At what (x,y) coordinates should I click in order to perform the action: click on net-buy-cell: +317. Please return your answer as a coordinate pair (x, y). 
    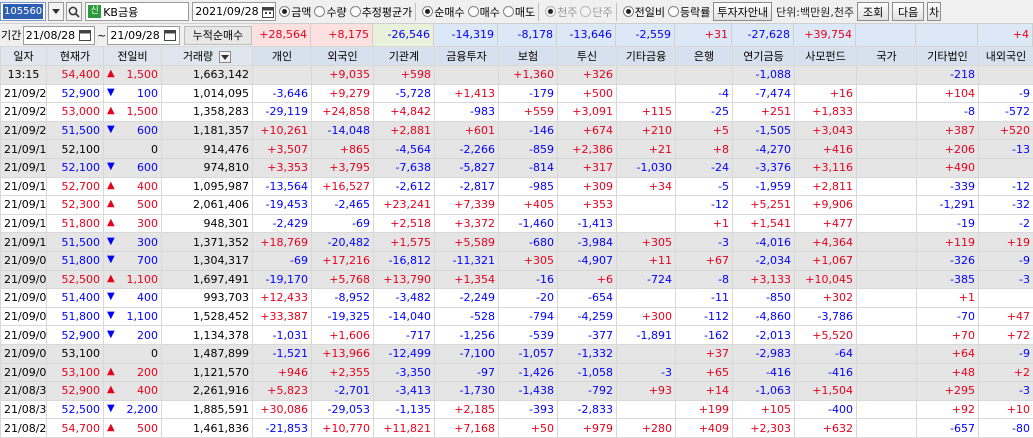
    Looking at the image, I should click on (587, 167).